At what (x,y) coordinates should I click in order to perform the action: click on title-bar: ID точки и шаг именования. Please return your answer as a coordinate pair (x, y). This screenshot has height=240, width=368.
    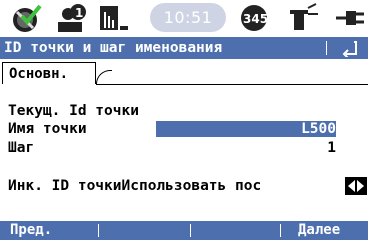
    Looking at the image, I should click on (184, 48).